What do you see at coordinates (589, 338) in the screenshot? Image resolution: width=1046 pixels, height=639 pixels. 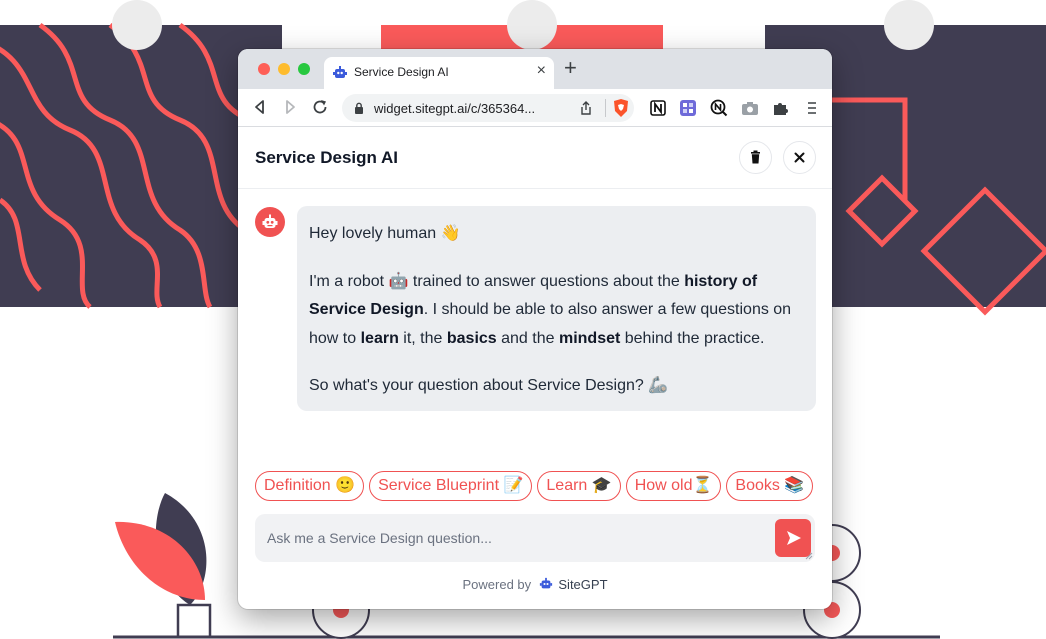 I see `message-emphasis: mindset` at bounding box center [589, 338].